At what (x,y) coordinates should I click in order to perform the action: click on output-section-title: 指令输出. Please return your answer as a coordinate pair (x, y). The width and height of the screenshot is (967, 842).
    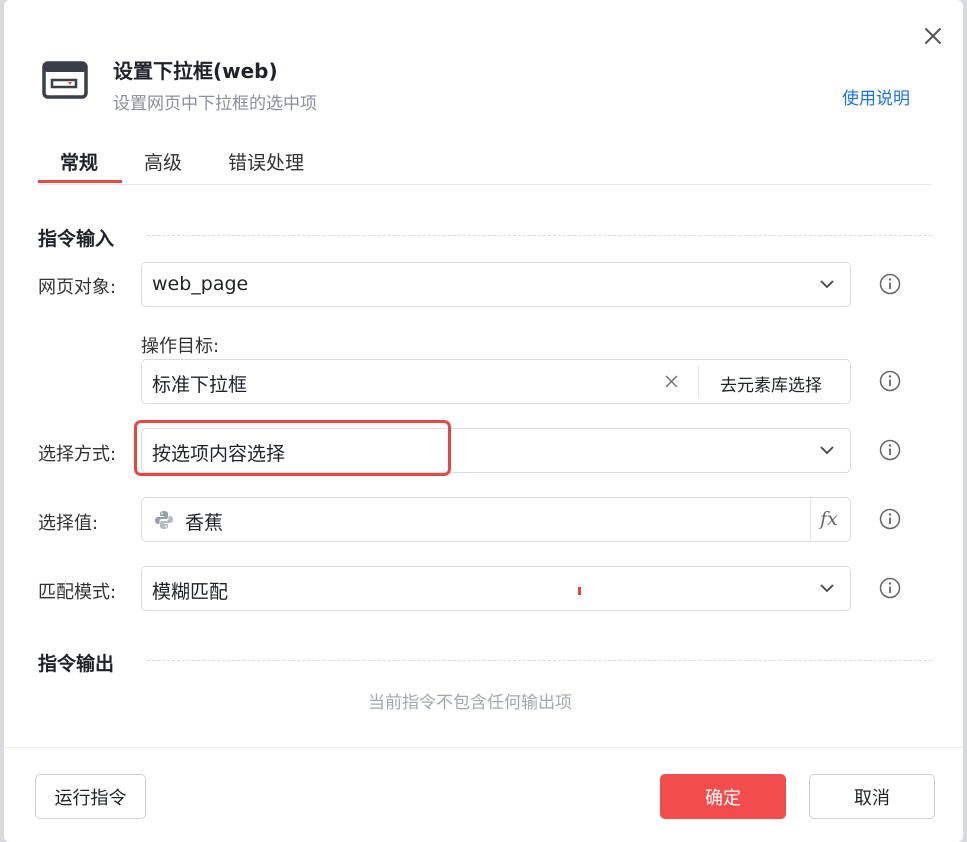
    Looking at the image, I should click on (76, 664).